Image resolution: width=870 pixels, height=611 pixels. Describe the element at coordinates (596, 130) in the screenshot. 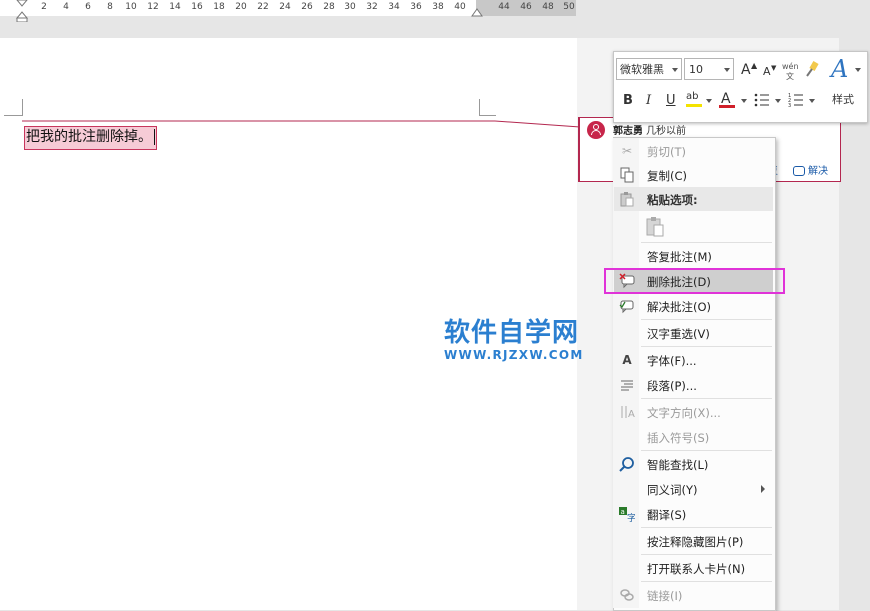

I see `avatar` at that location.